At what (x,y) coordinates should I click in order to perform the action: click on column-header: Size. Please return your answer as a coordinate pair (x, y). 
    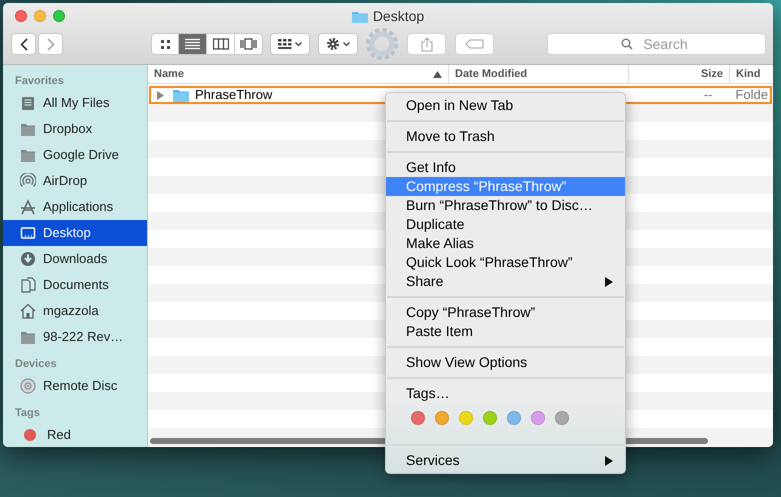
    Looking at the image, I should click on (678, 74).